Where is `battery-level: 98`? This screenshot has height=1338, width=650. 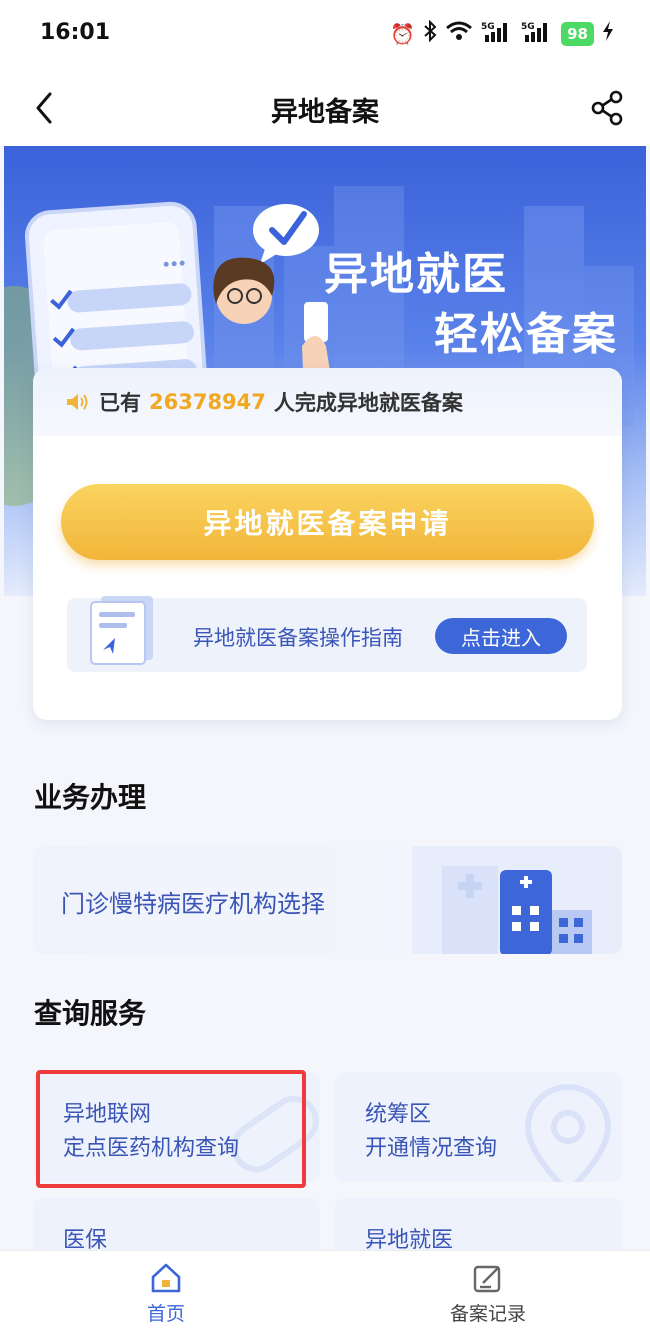 battery-level: 98 is located at coordinates (577, 34).